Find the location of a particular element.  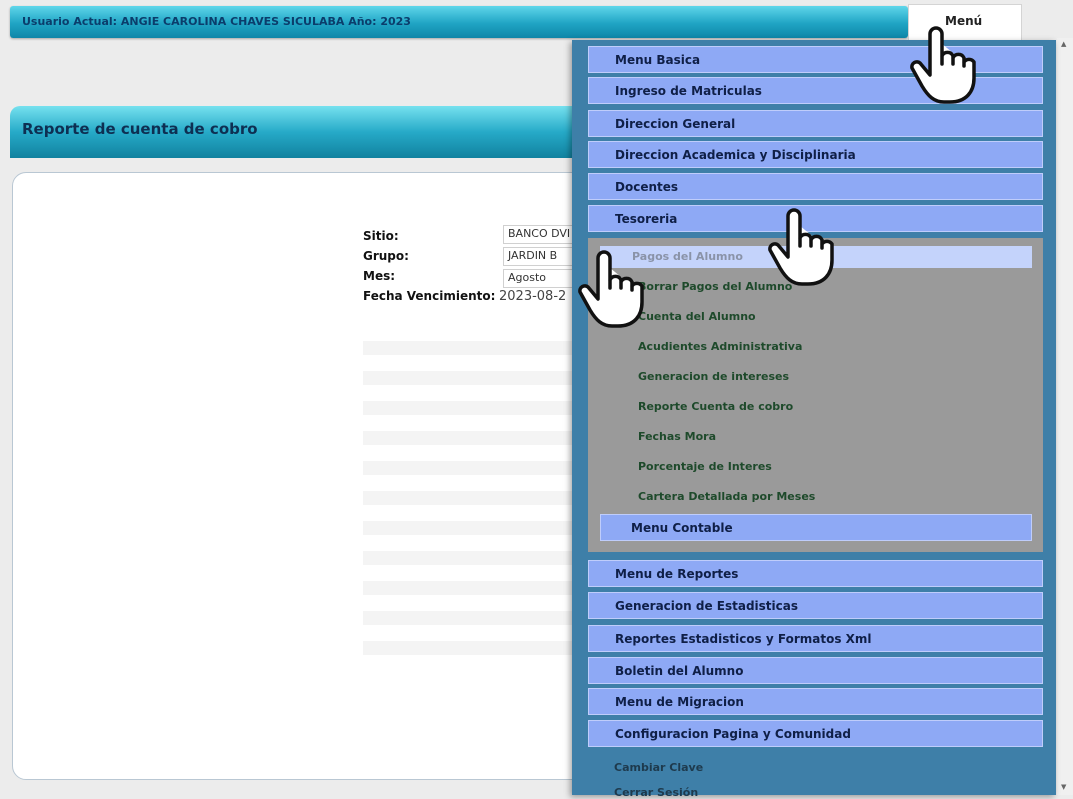

submenu-item-generacion-intereses: Generacion de intereses is located at coordinates (808, 377).